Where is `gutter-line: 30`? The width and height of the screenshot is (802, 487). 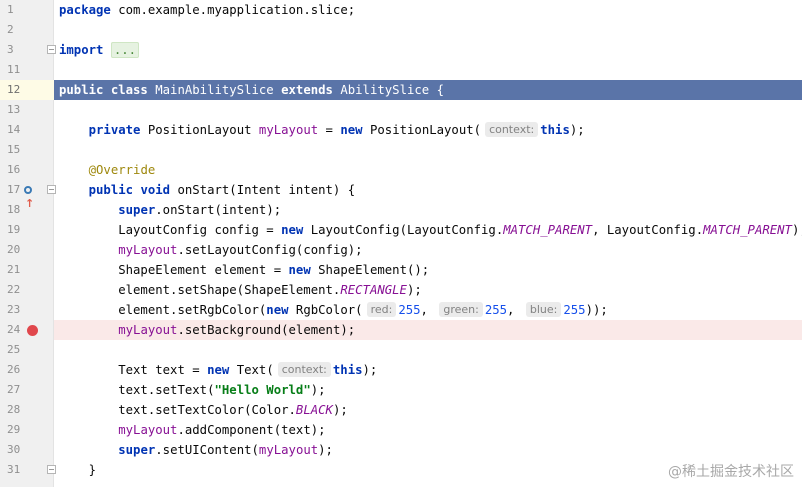 gutter-line: 30 is located at coordinates (27, 450).